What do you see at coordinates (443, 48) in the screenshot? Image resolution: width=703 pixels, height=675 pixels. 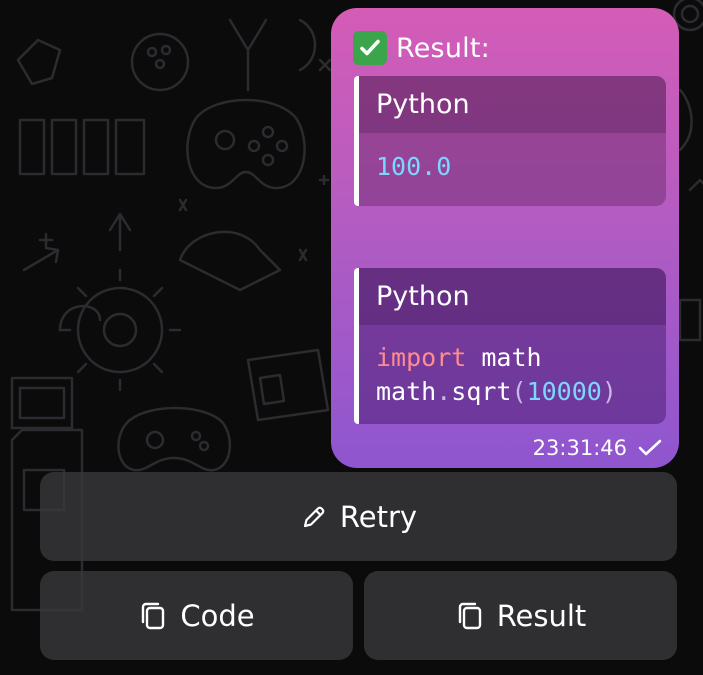 I see `result-title: Result:` at bounding box center [443, 48].